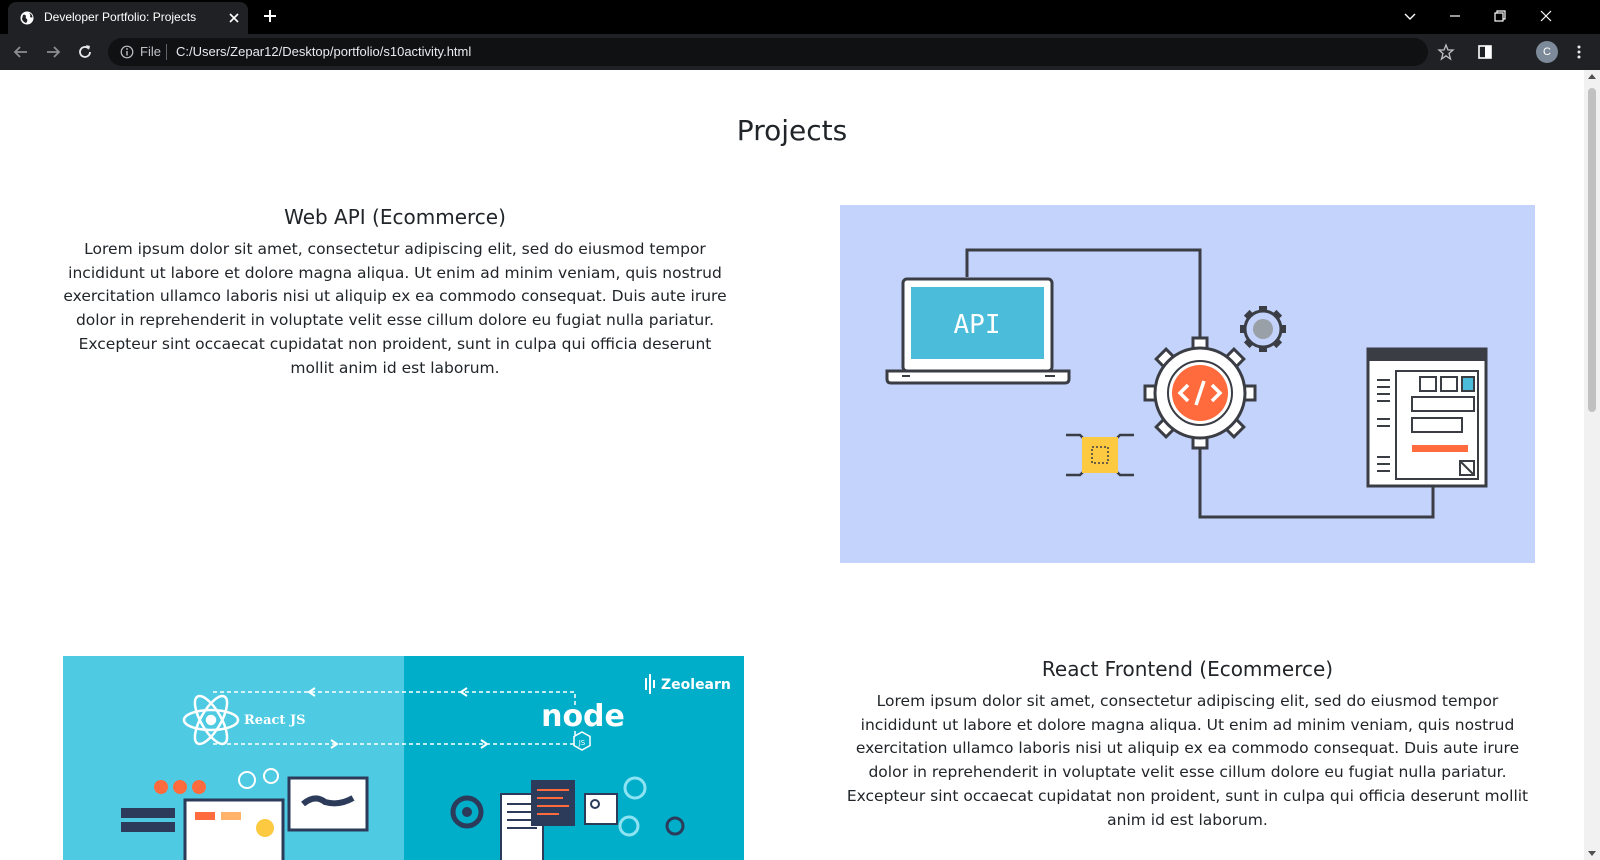  What do you see at coordinates (274, 720) in the screenshot?
I see `react-js-label: React JS` at bounding box center [274, 720].